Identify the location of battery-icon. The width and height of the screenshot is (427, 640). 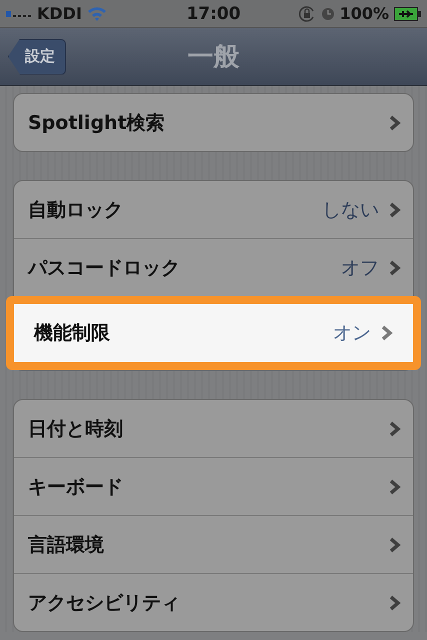
(407, 13).